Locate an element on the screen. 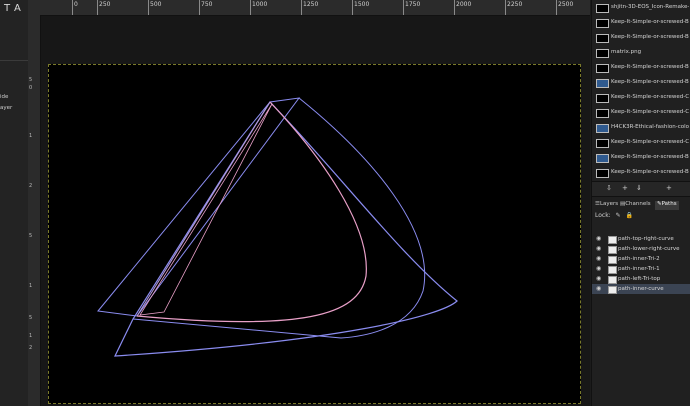 Image resolution: width=690 pixels, height=406 pixels. lock-label: Lock: is located at coordinates (603, 215).